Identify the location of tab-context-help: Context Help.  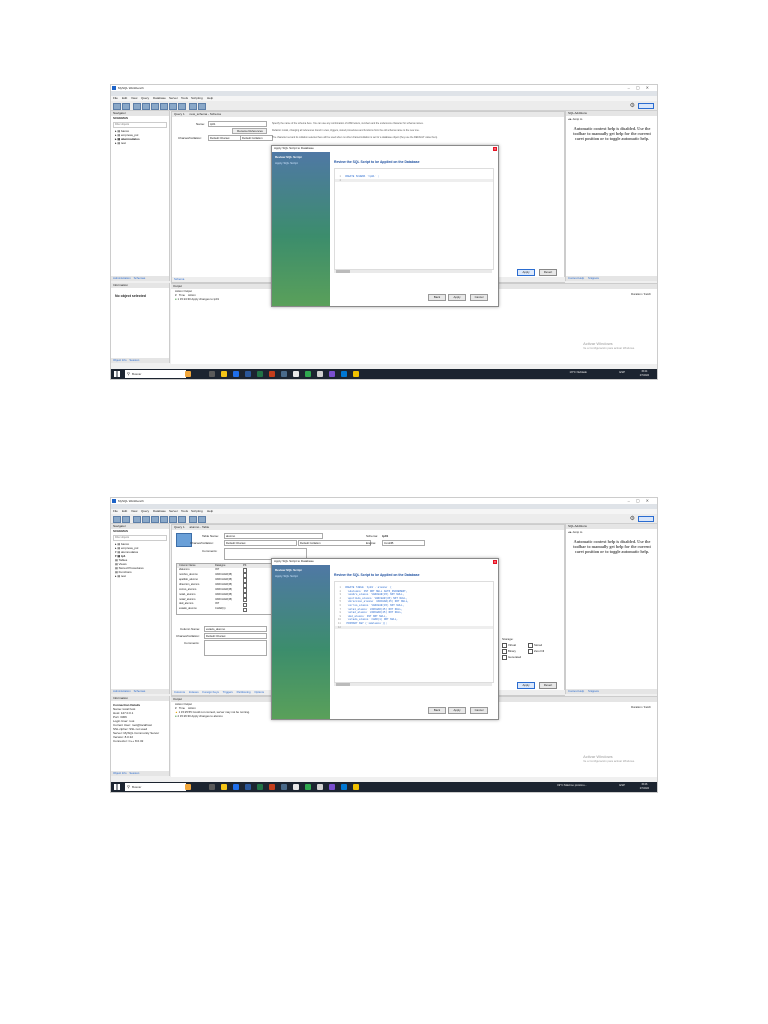
(576, 691).